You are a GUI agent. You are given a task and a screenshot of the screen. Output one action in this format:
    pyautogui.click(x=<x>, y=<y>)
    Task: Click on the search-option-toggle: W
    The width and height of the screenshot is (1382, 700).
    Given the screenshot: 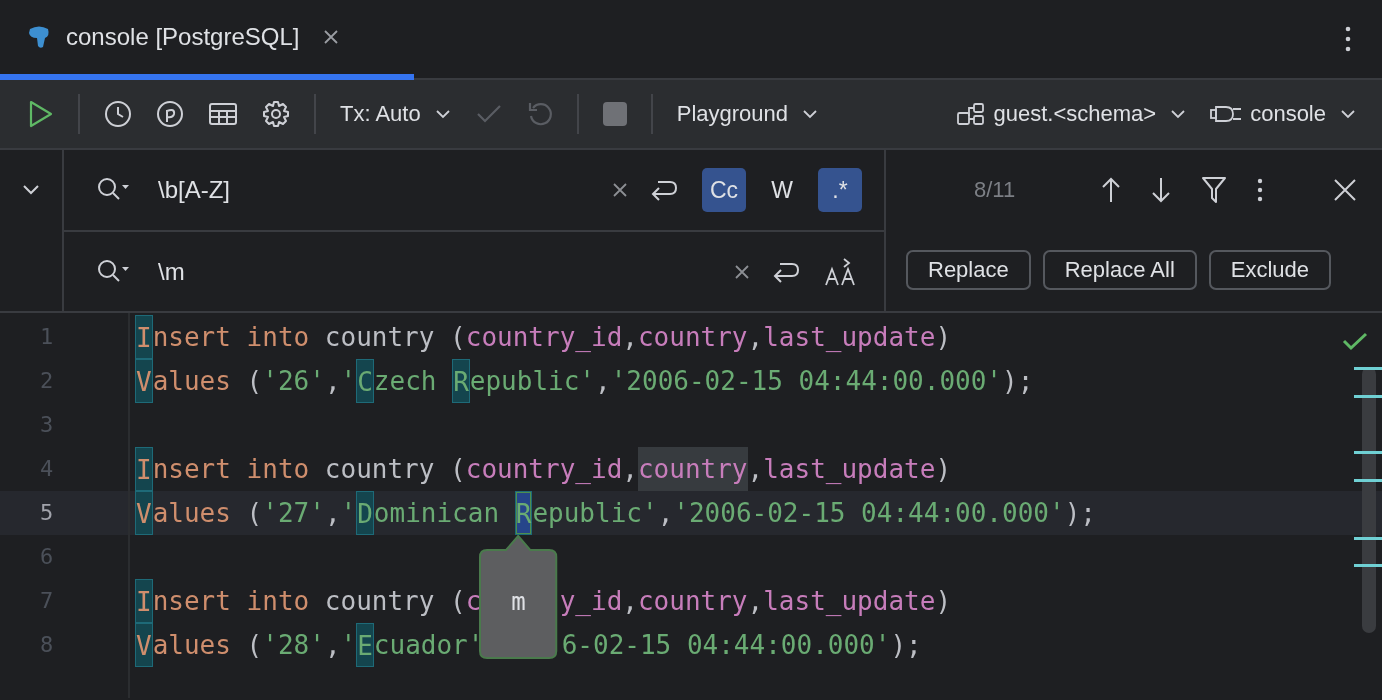 What is the action you would take?
    pyautogui.click(x=782, y=190)
    